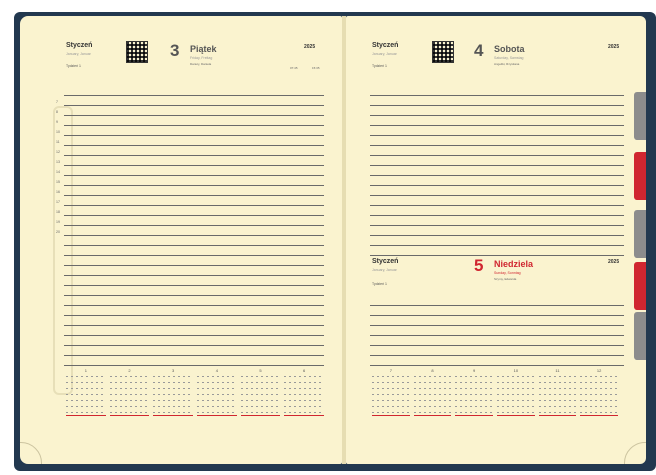 The height and width of the screenshot is (475, 656). What do you see at coordinates (391, 392) in the screenshot?
I see `mini-month: 7` at bounding box center [391, 392].